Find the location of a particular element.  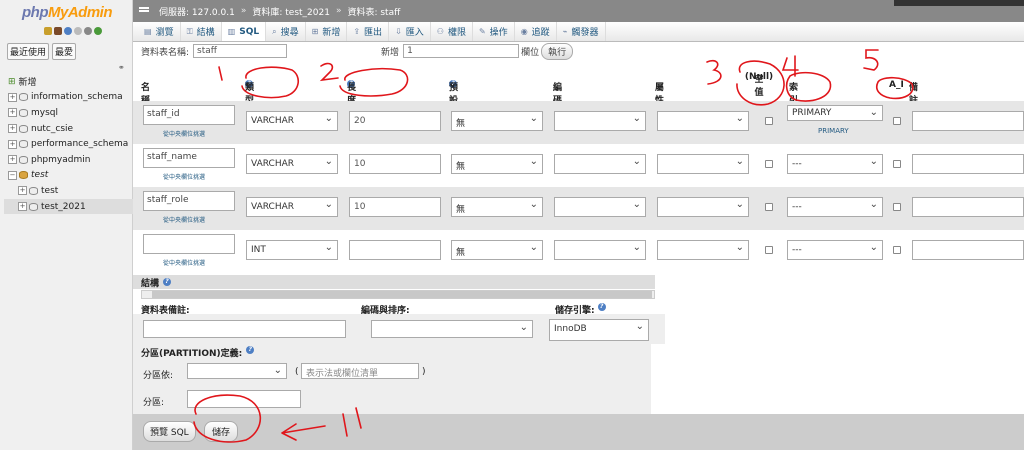

tab-export: ⇪ 匯出 is located at coordinates (368, 31).